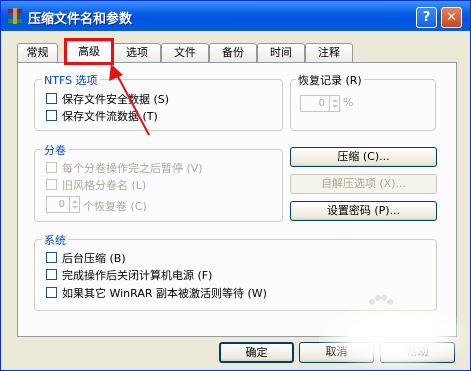 The height and width of the screenshot is (371, 471). Describe the element at coordinates (51, 257) in the screenshot. I see `background-checkbox` at that location.